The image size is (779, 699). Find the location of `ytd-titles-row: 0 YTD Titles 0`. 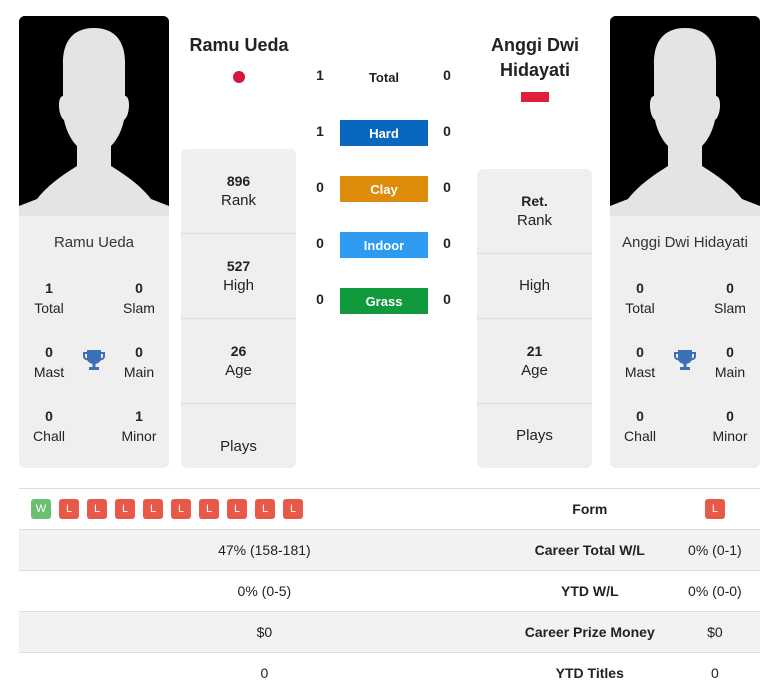

ytd-titles-row: 0 YTD Titles 0 is located at coordinates (389, 673).